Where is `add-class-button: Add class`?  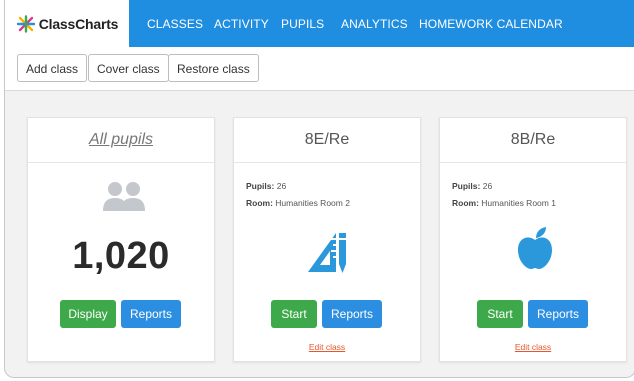
add-class-button: Add class is located at coordinates (52, 68).